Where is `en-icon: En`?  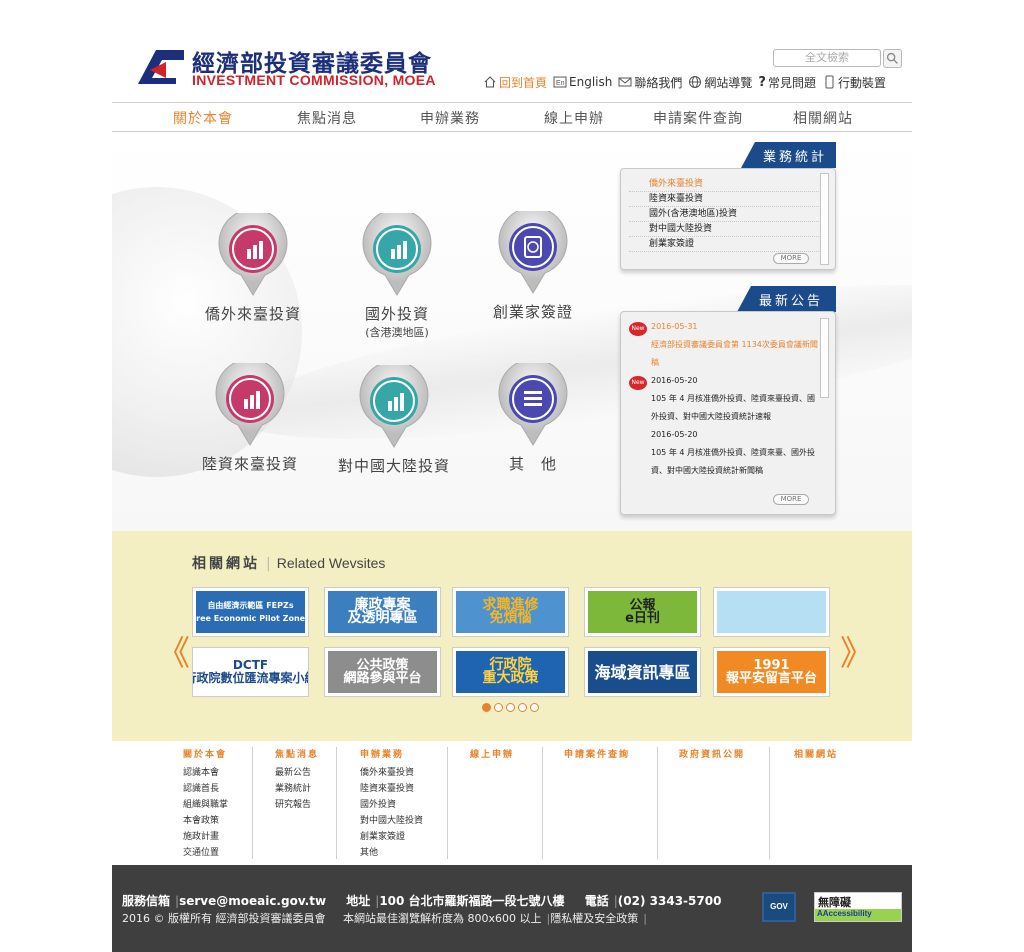 en-icon: En is located at coordinates (560, 82).